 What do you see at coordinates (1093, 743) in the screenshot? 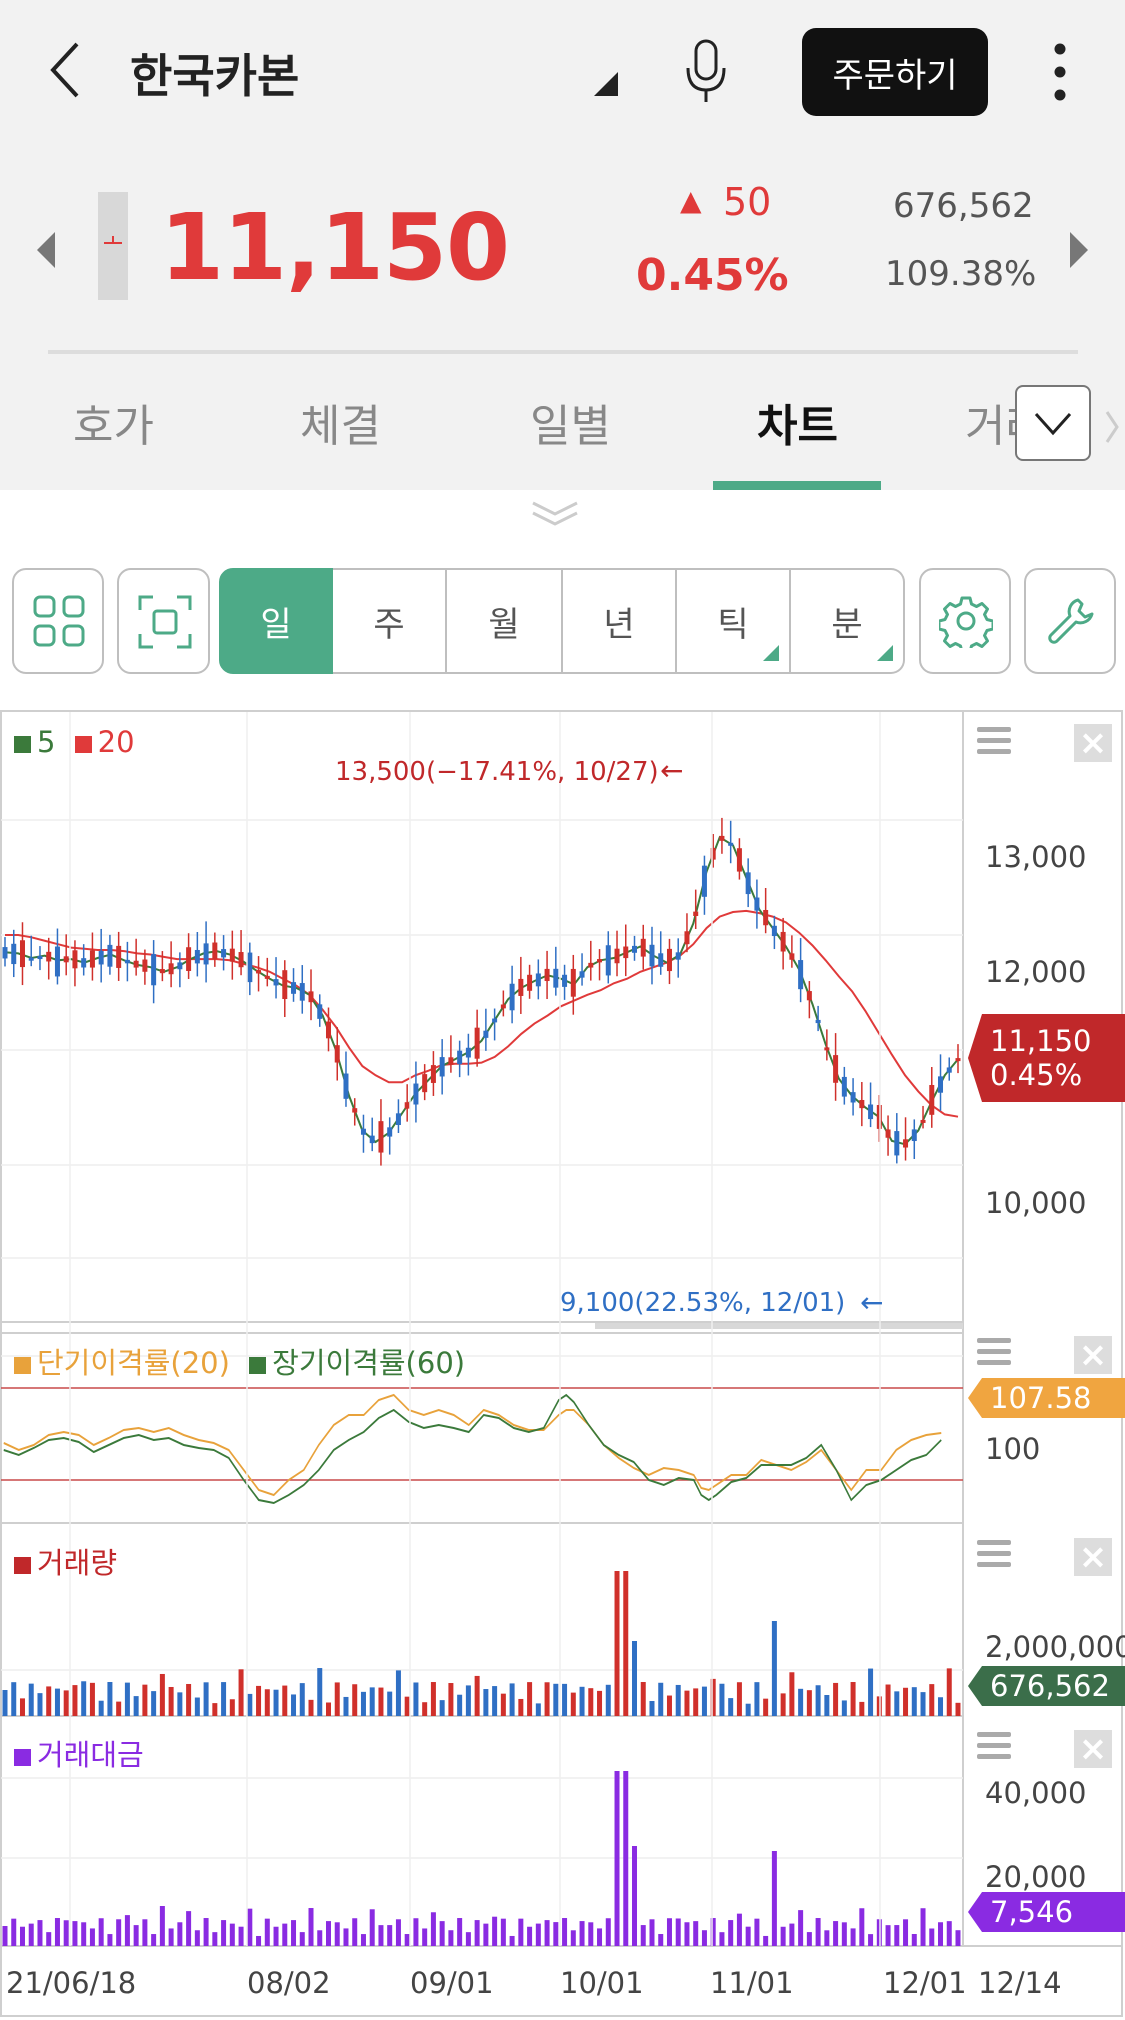
I see `price-panel-close-icon: ×` at bounding box center [1093, 743].